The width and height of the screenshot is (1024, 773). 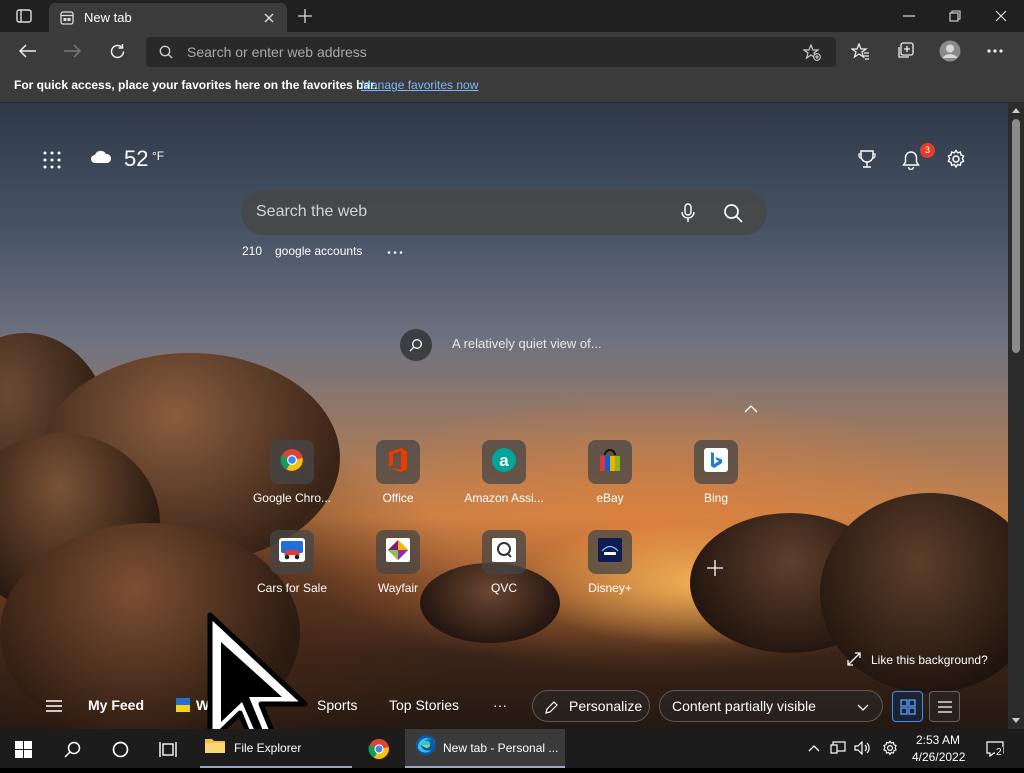 What do you see at coordinates (24, 16) in the screenshot?
I see `tab-actions-icon` at bounding box center [24, 16].